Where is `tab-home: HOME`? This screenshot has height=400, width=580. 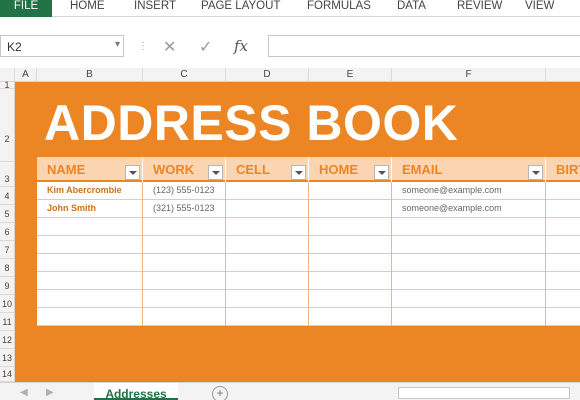 tab-home: HOME is located at coordinates (87, 8).